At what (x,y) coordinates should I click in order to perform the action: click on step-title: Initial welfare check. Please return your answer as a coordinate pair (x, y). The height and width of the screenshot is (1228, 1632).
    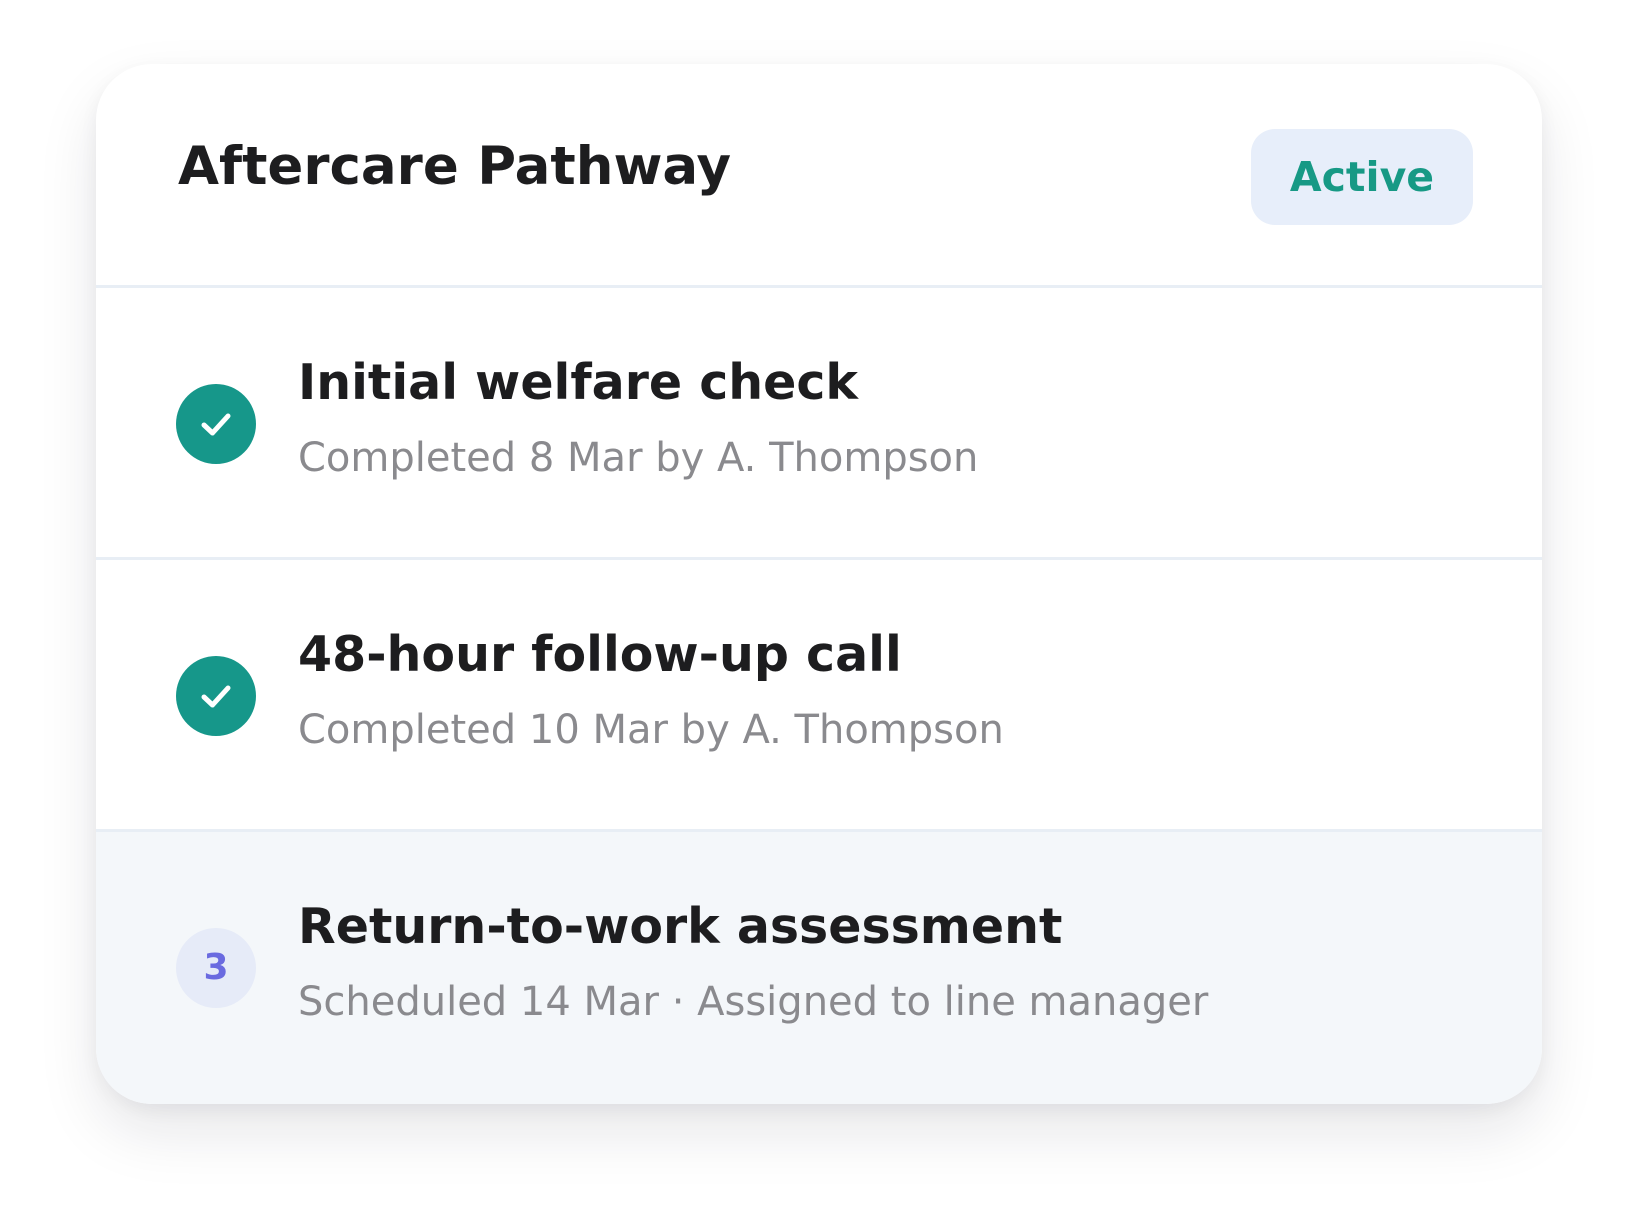
    Looking at the image, I should click on (578, 382).